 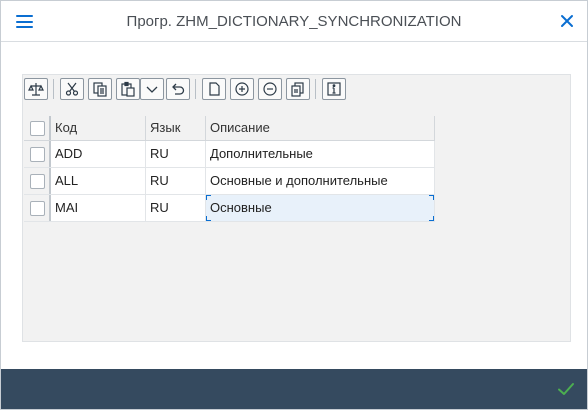 What do you see at coordinates (152, 89) in the screenshot?
I see `paste-dropdown-button` at bounding box center [152, 89].